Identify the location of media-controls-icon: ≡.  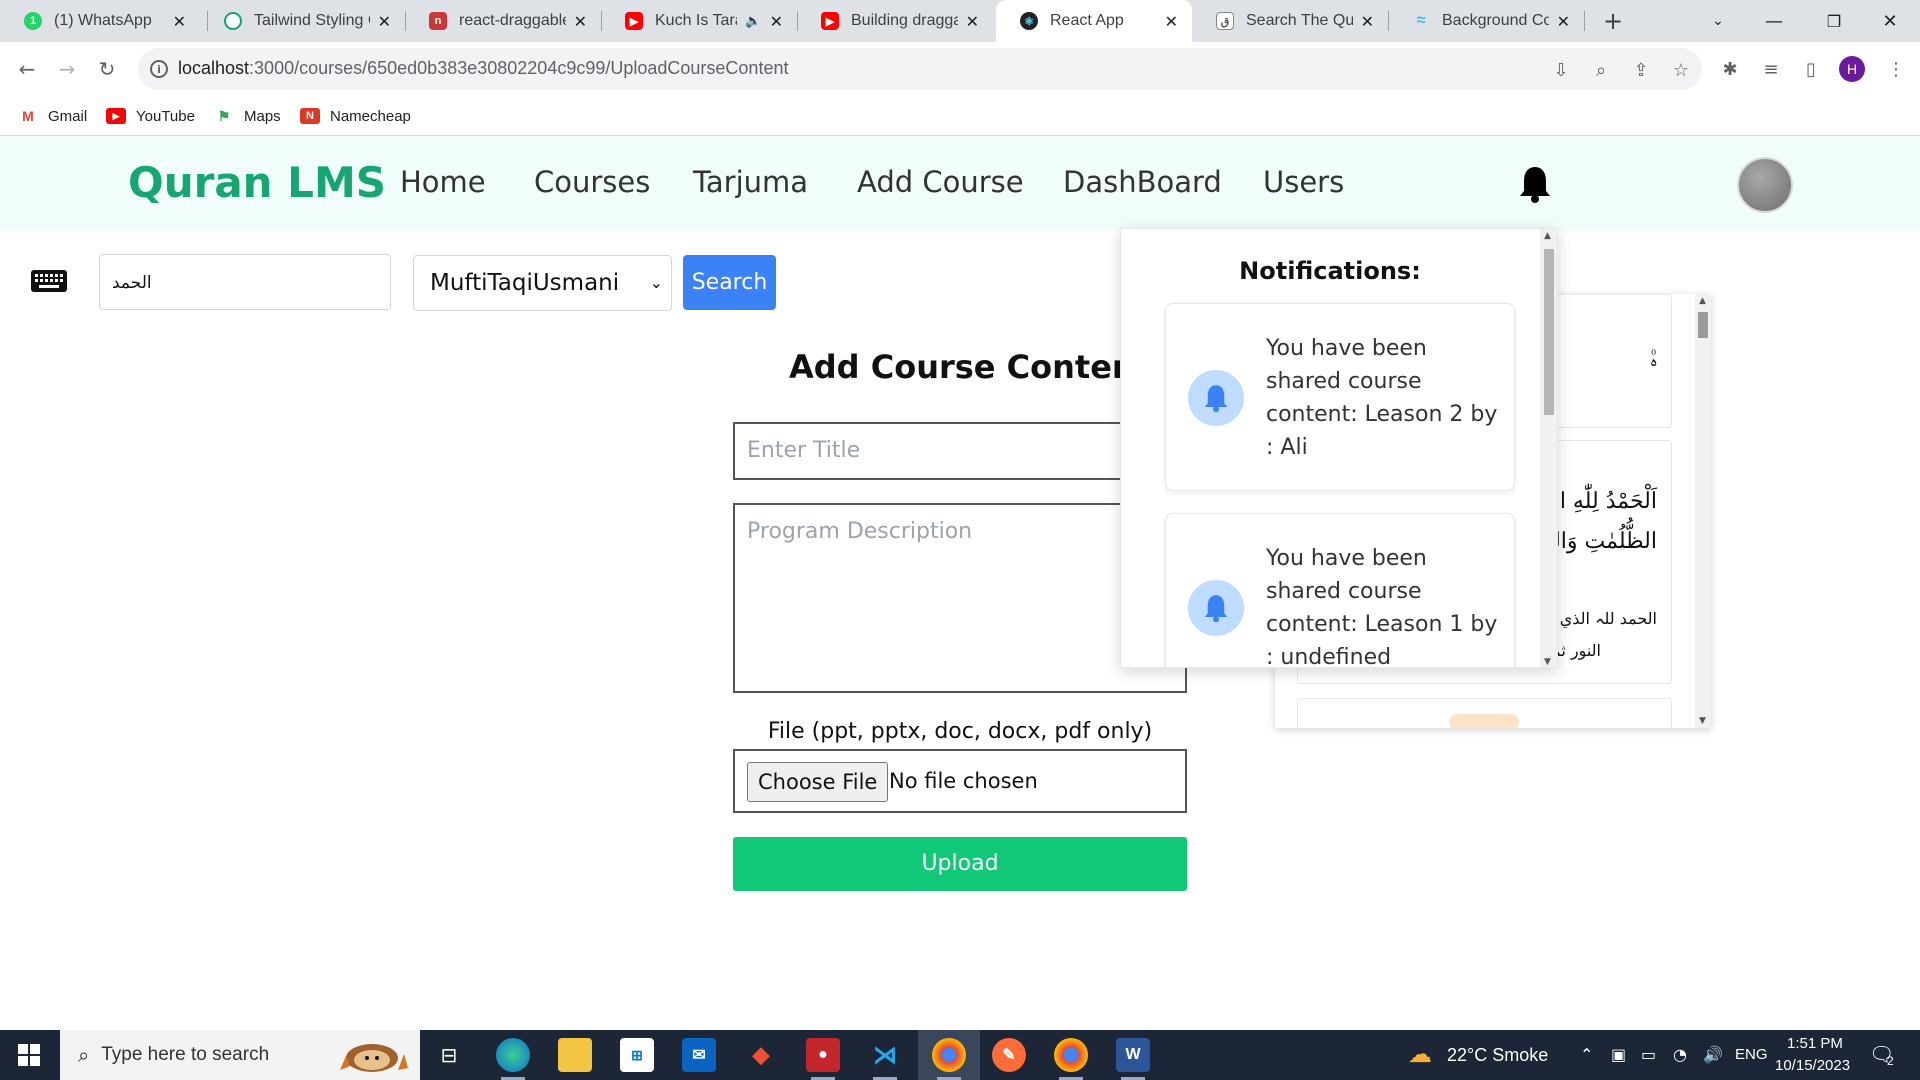
(1771, 69).